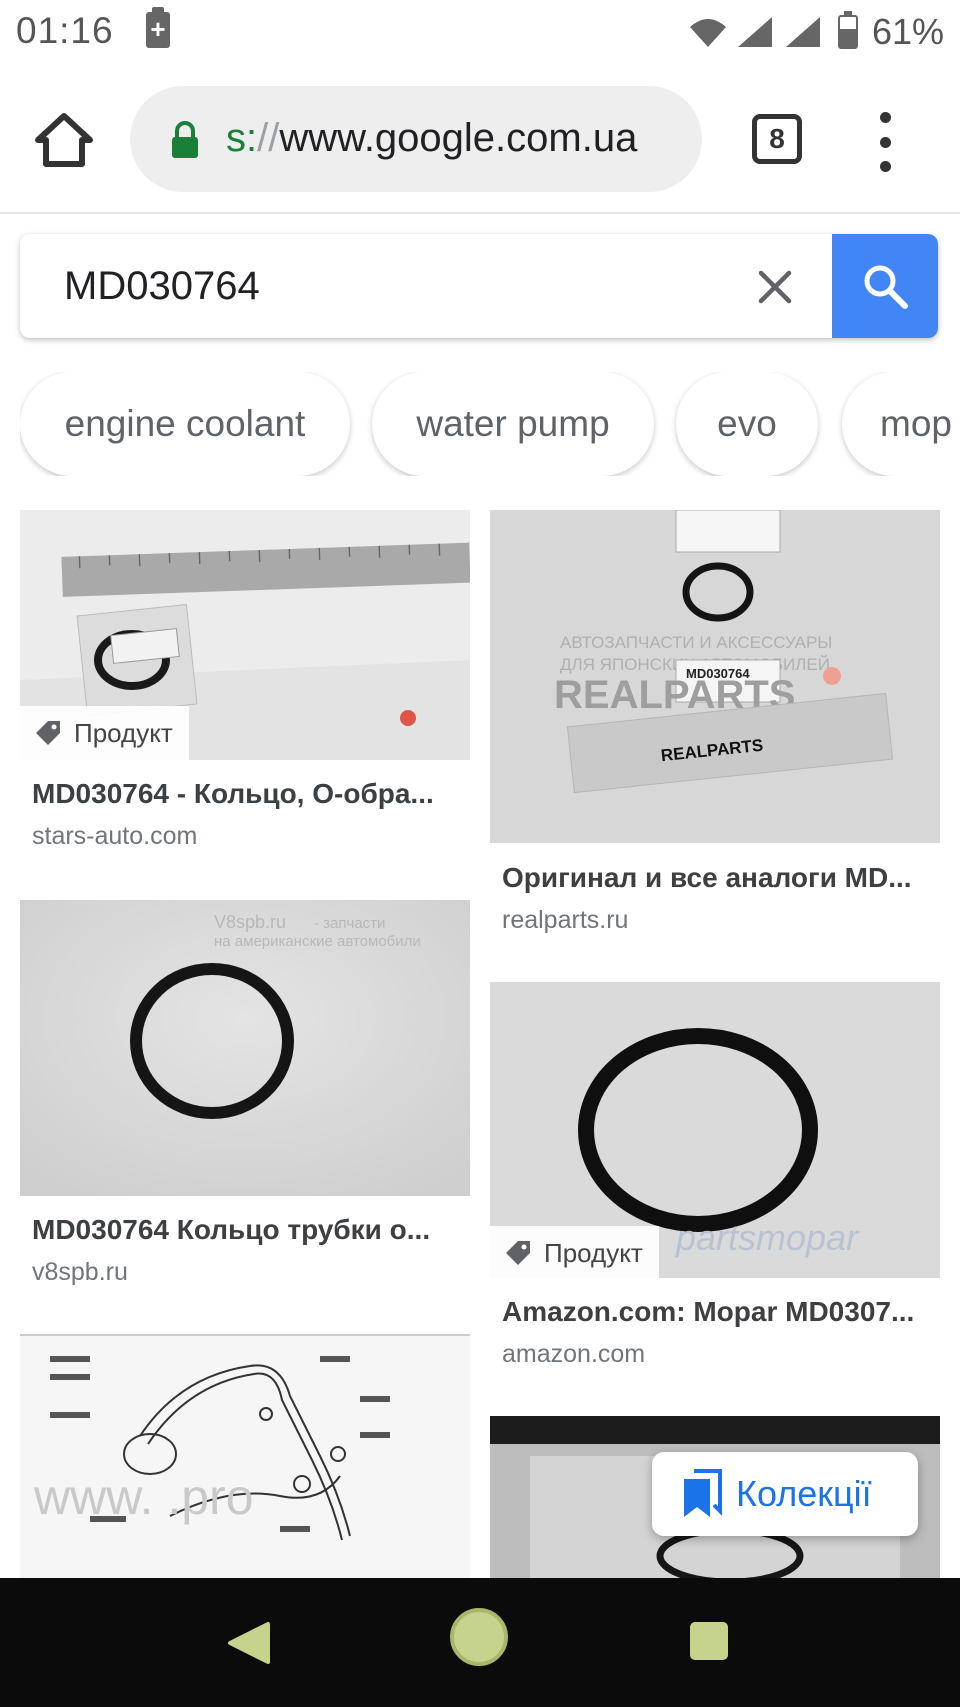 Image resolution: width=960 pixels, height=1707 pixels. What do you see at coordinates (777, 139) in the screenshot?
I see `tab-switcher-button: 8` at bounding box center [777, 139].